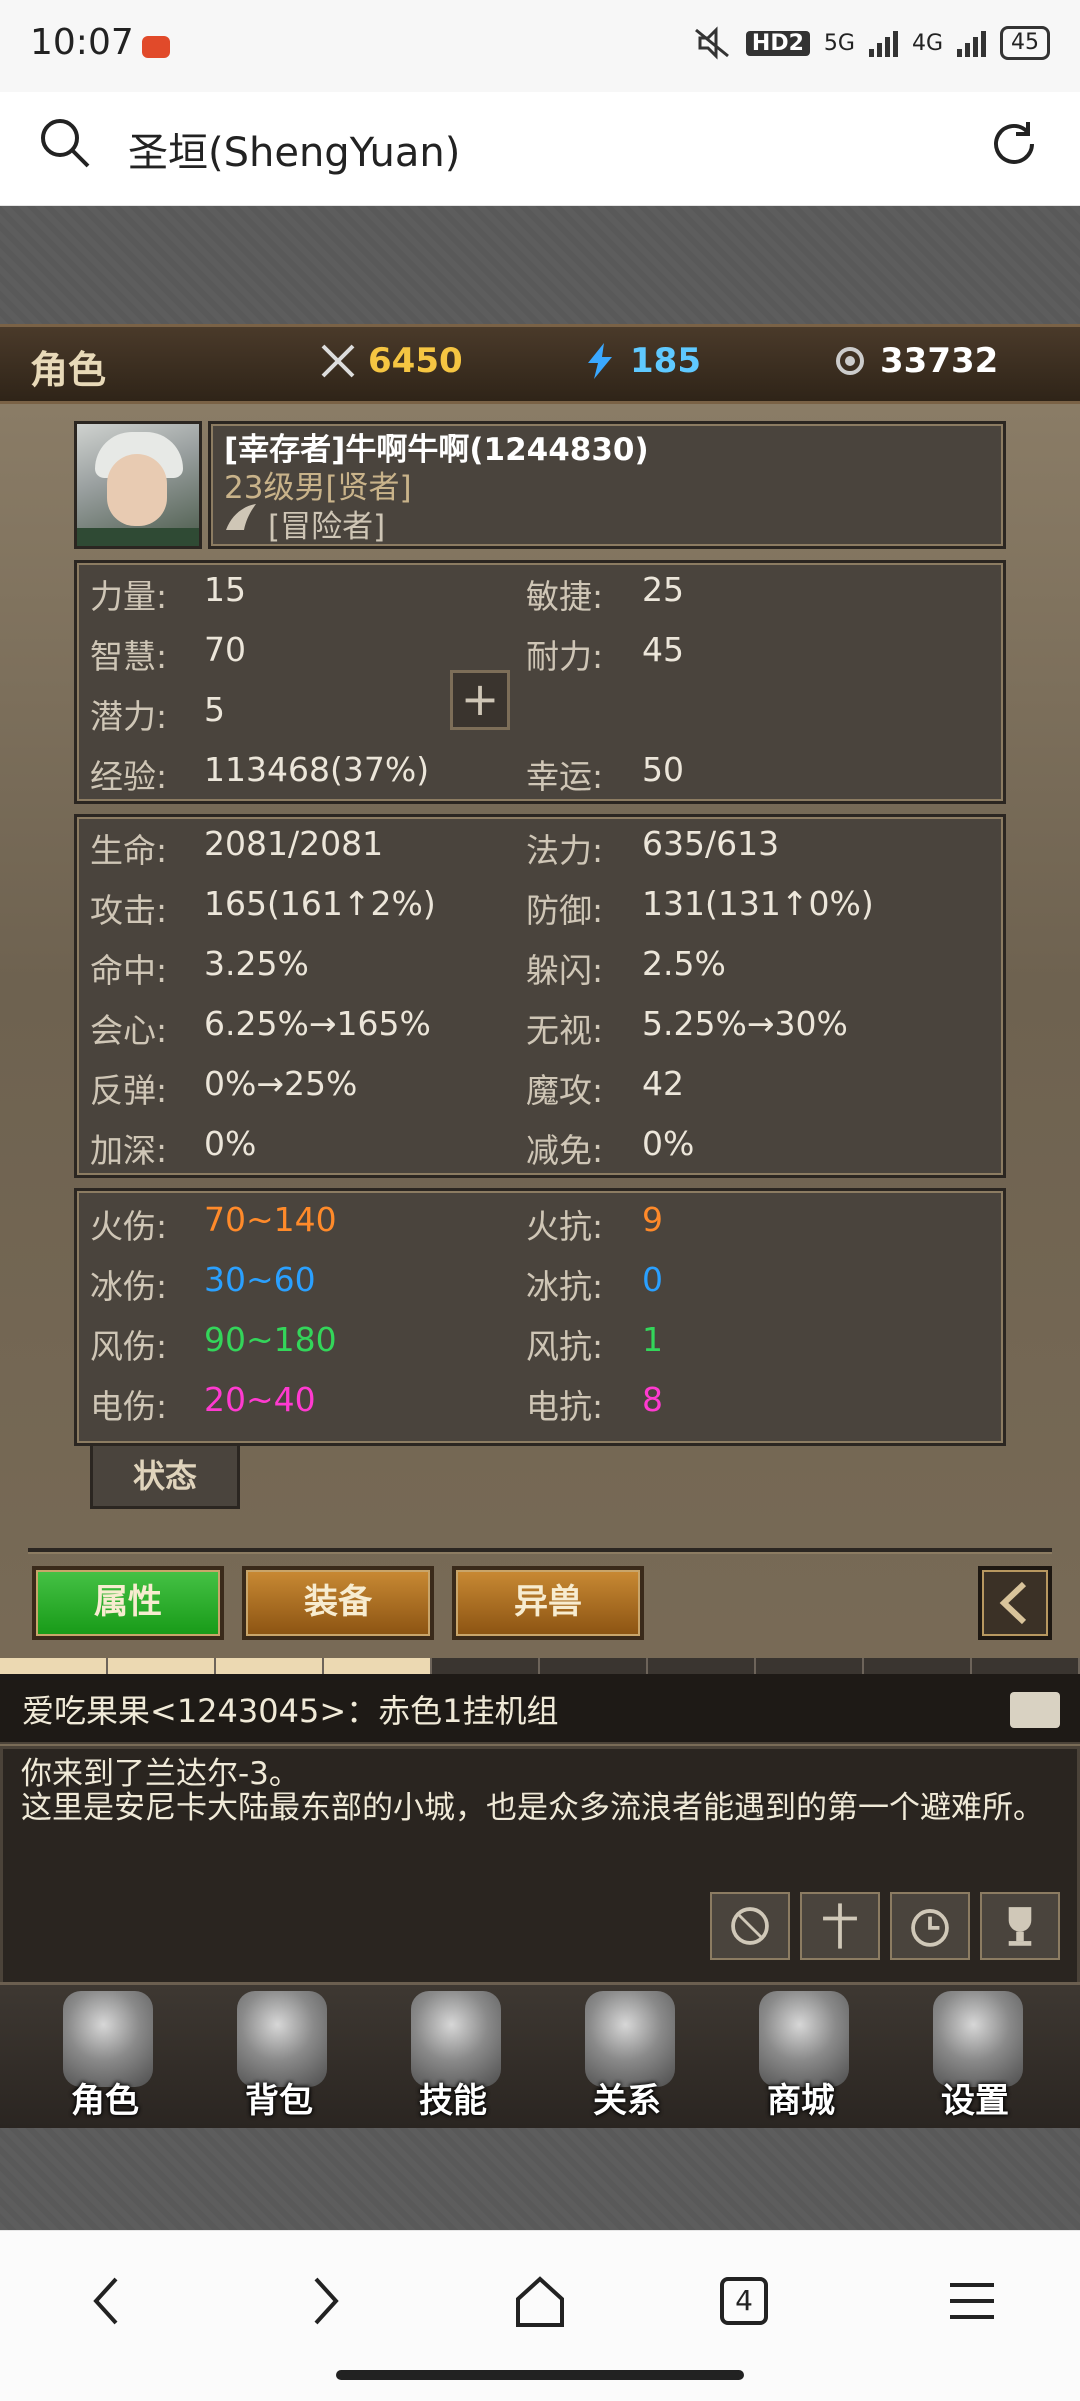  Describe the element at coordinates (744, 2301) in the screenshot. I see `tabs-button: 4` at that location.